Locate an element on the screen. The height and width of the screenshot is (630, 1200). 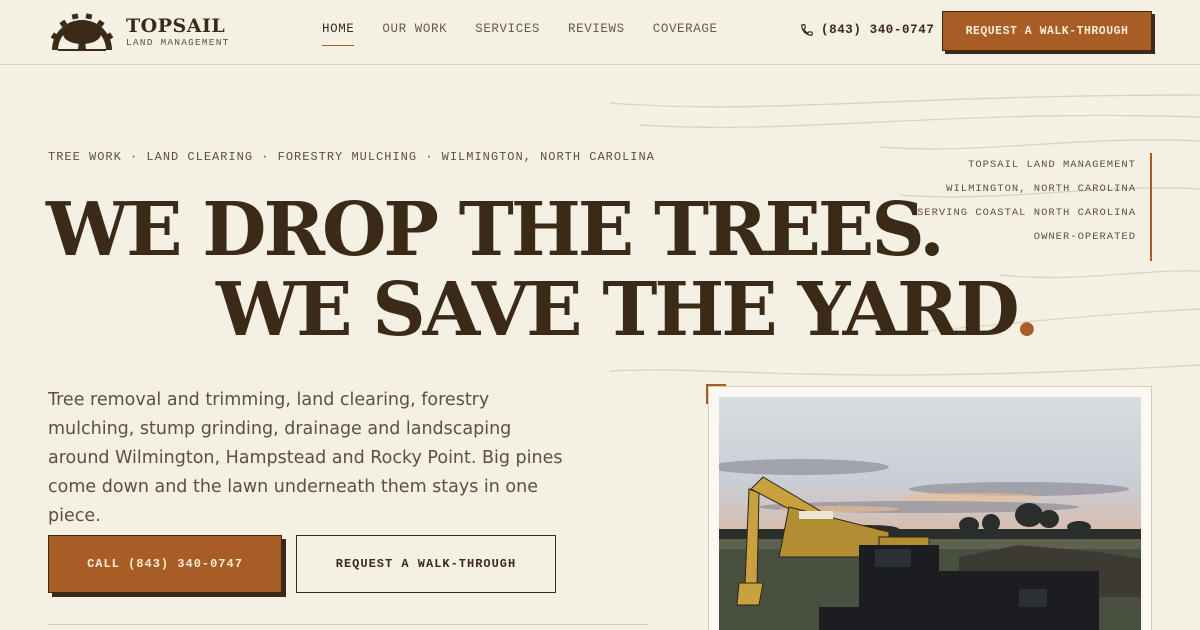
header-phone-link: (843) 340-0747 is located at coordinates (867, 30).